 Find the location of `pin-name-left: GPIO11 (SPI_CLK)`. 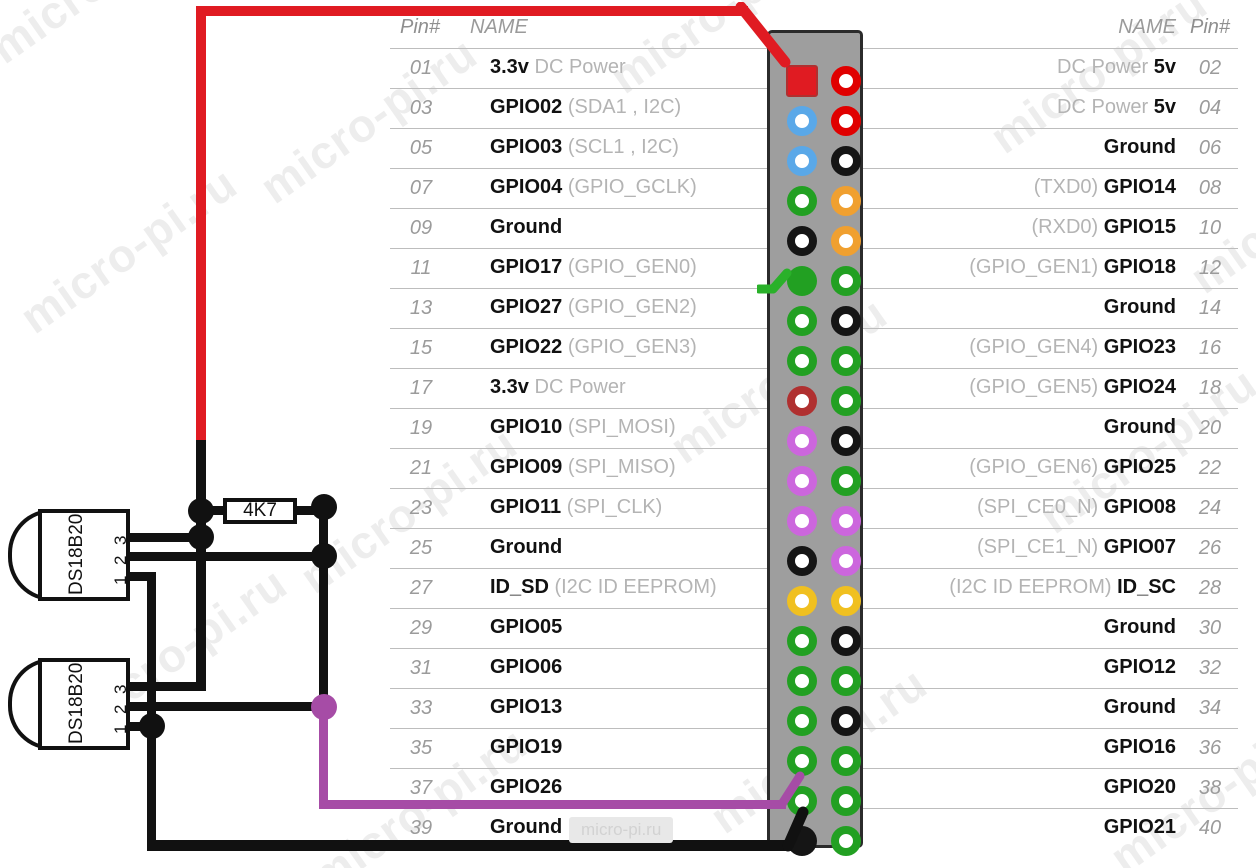

pin-name-left: GPIO11 (SPI_CLK) is located at coordinates (576, 507).